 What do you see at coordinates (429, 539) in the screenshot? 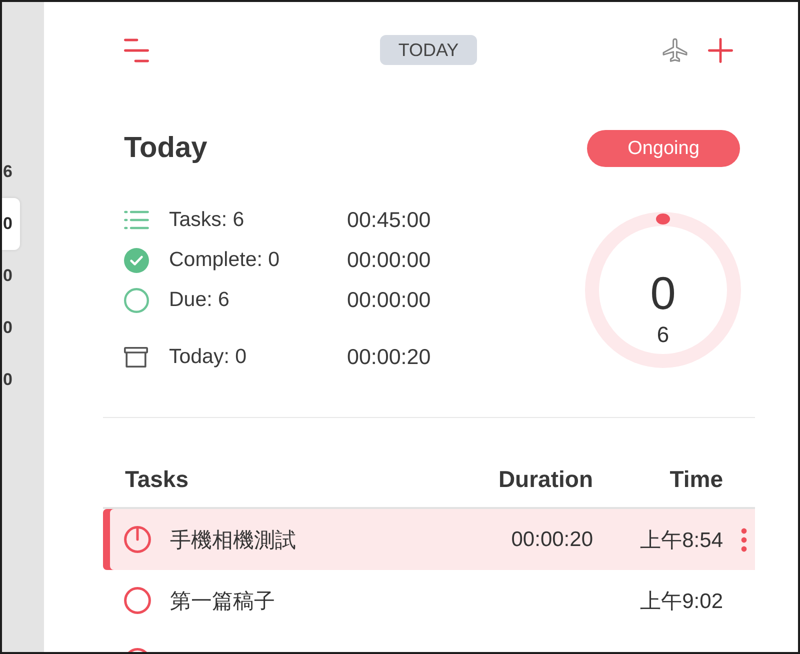
I see `task-row: 手機相機測試 00:00:20 上午8:54` at bounding box center [429, 539].